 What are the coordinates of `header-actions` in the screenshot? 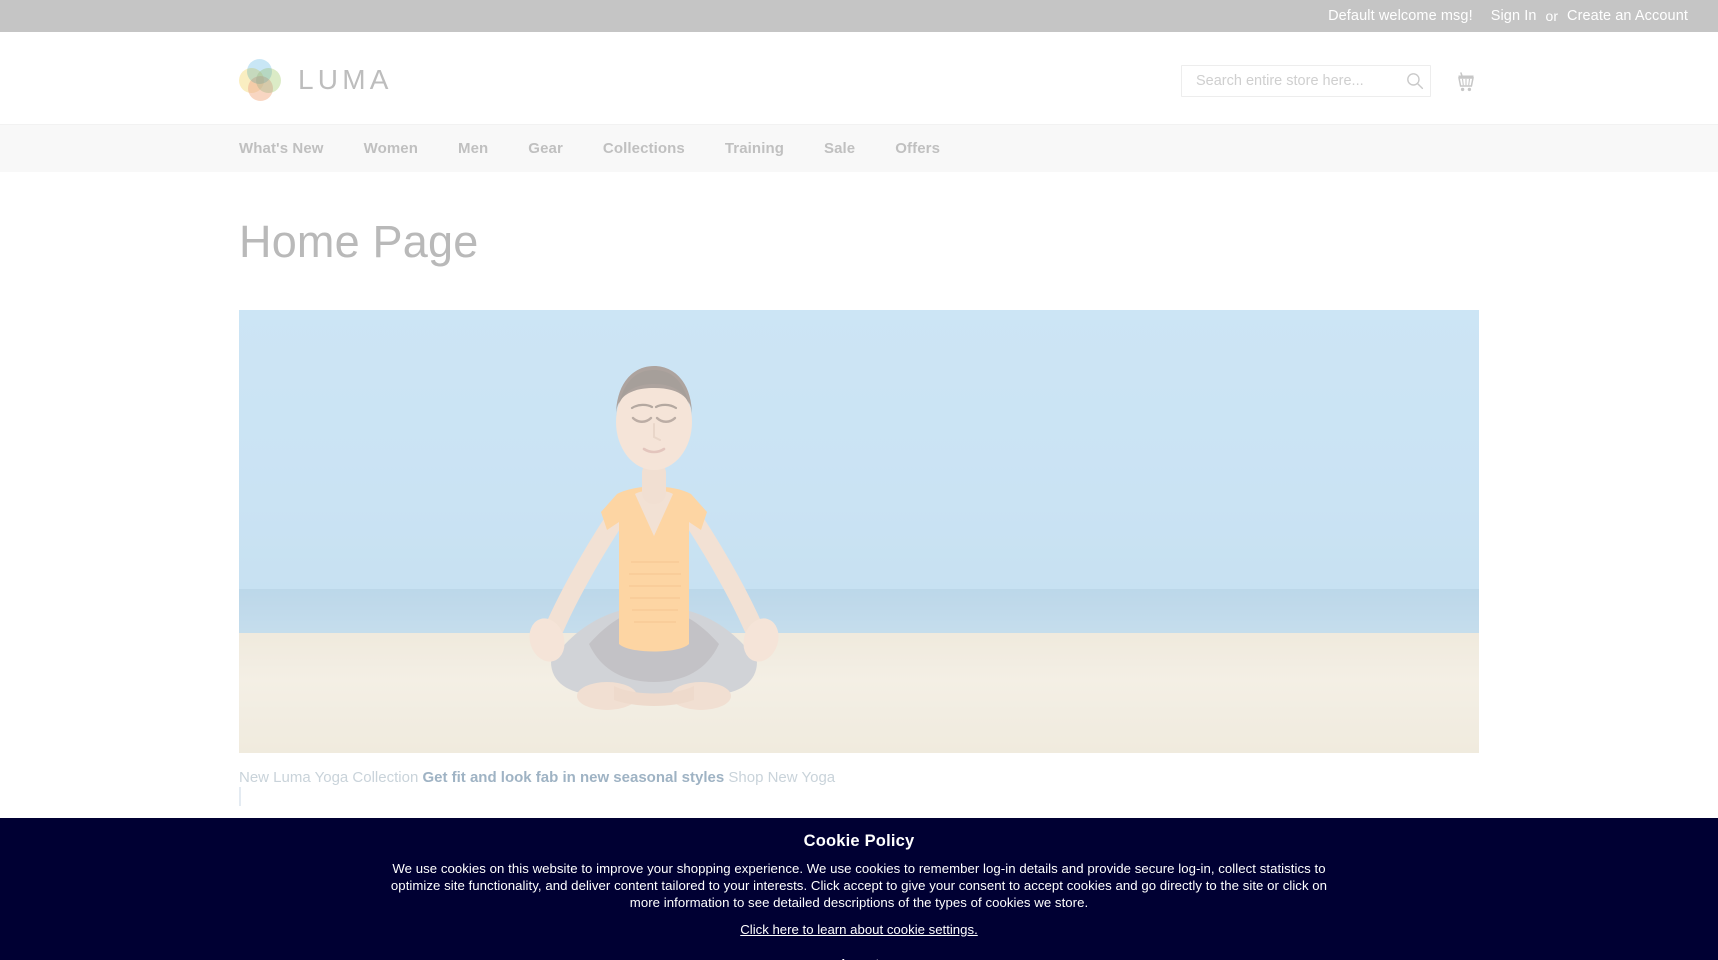 It's located at (1330, 81).